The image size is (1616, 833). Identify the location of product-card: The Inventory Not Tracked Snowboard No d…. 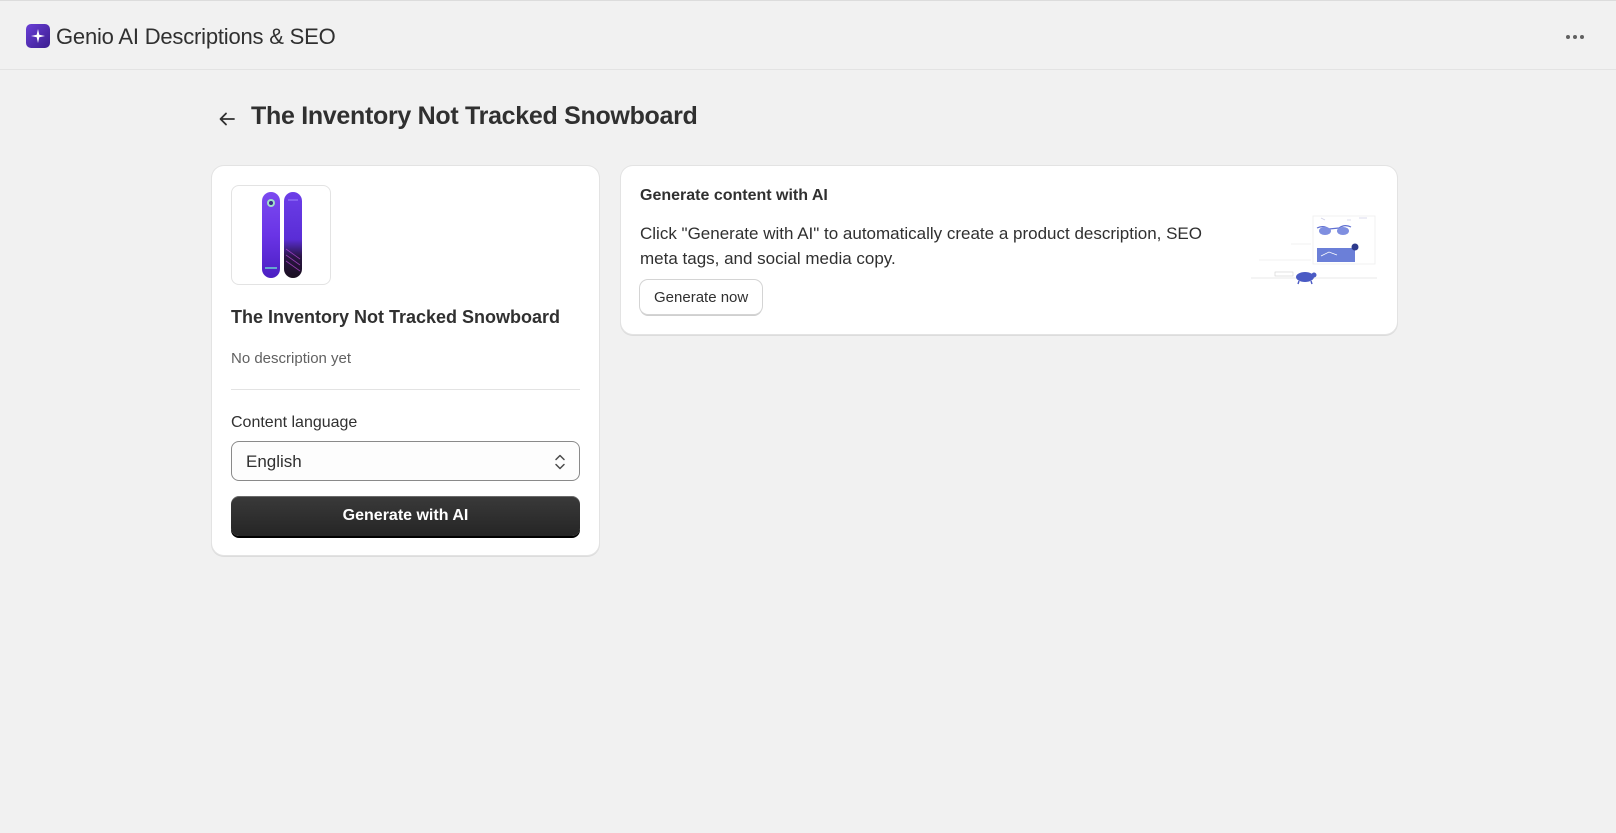
(405, 360).